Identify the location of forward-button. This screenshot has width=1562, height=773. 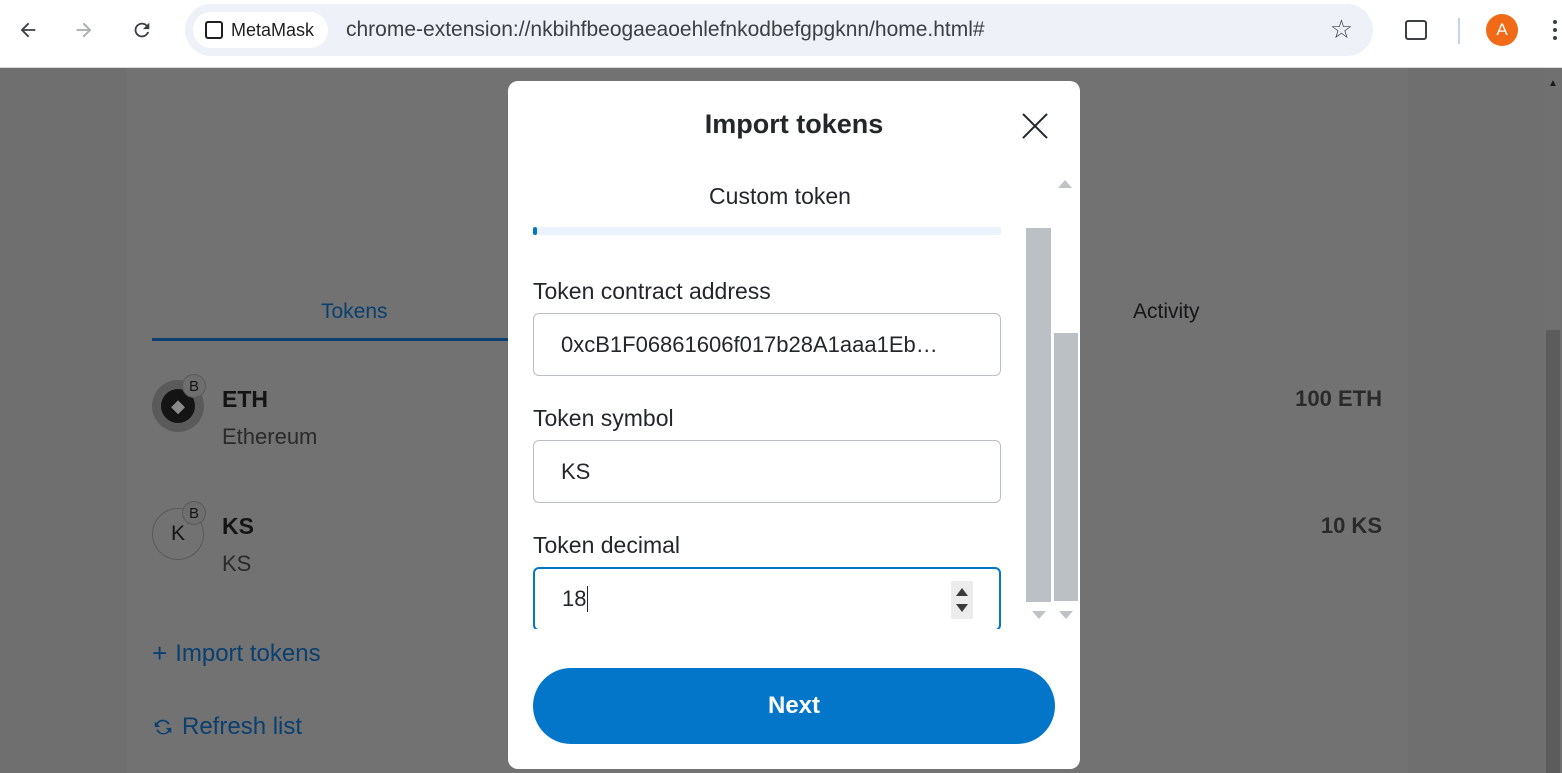
(84, 30).